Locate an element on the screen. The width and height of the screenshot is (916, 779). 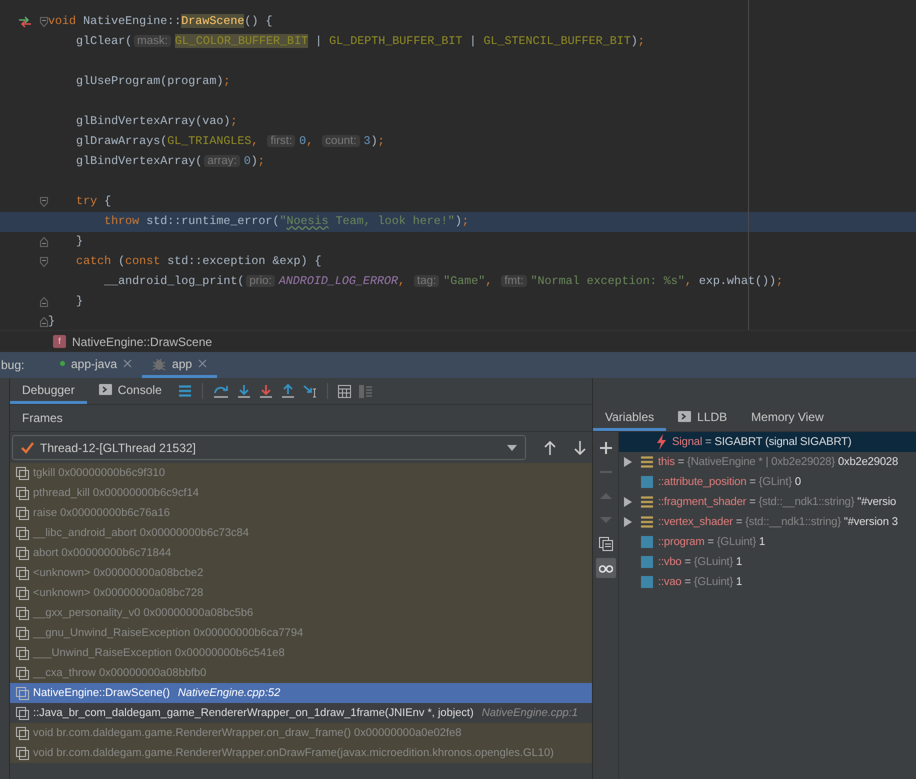
run-to-cursor-icon is located at coordinates (309, 391).